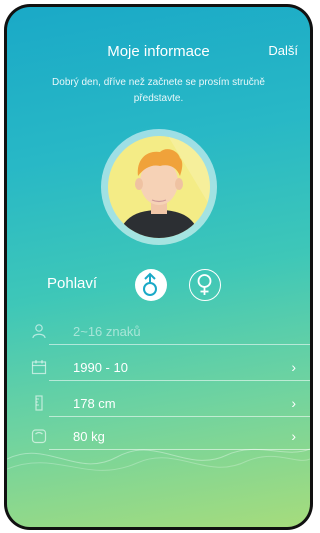 Image resolution: width=320 pixels, height=533 pixels. Describe the element at coordinates (39, 367) in the screenshot. I see `calendar-icon` at that location.